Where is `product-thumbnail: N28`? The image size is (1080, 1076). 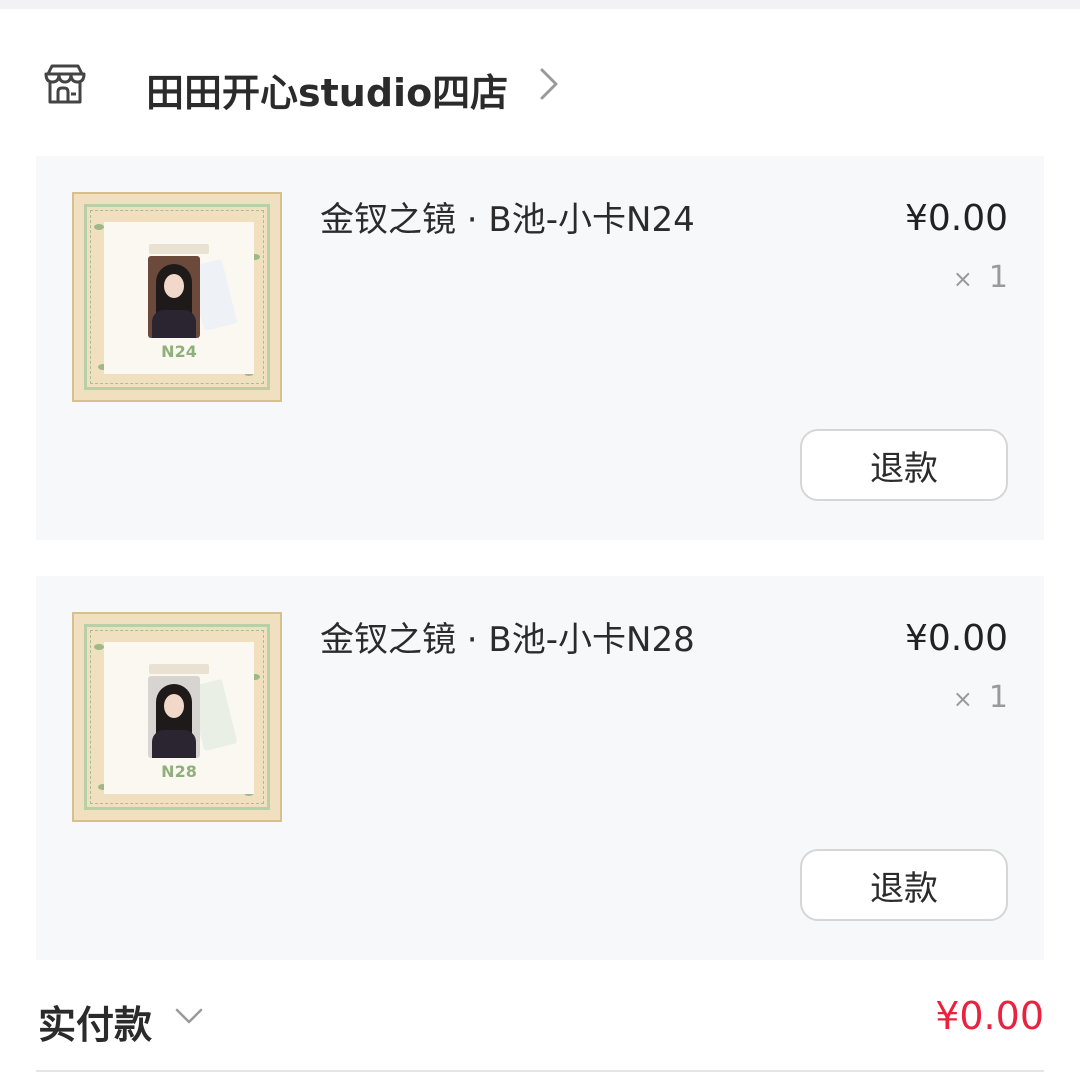
product-thumbnail: N28 is located at coordinates (177, 717).